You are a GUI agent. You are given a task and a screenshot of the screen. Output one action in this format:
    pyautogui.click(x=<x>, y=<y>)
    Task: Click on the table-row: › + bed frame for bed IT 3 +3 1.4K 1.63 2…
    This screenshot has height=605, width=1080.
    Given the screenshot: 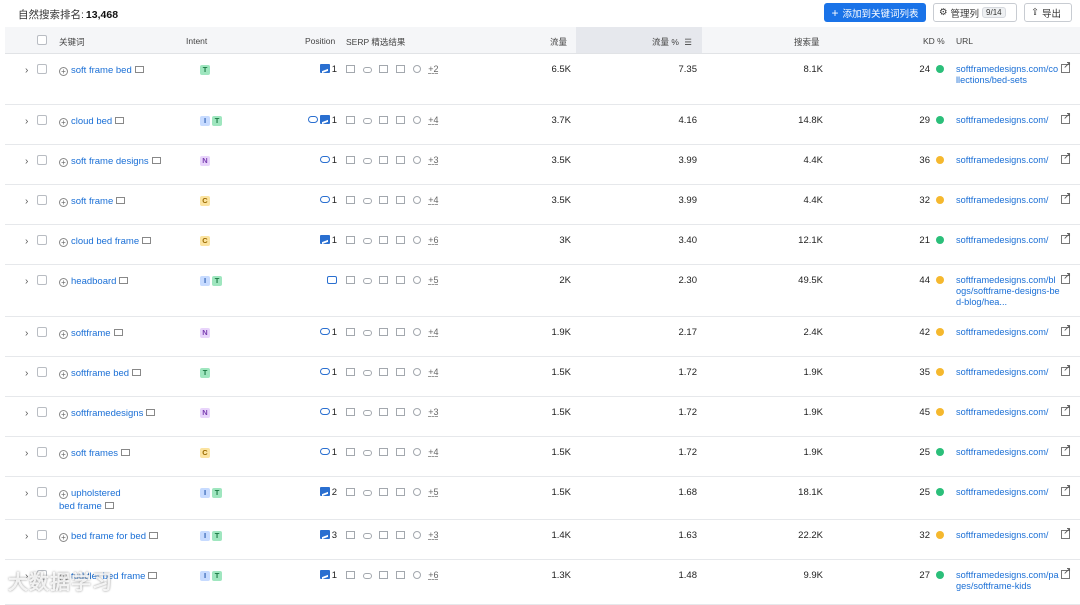 What is the action you would take?
    pyautogui.click(x=542, y=540)
    